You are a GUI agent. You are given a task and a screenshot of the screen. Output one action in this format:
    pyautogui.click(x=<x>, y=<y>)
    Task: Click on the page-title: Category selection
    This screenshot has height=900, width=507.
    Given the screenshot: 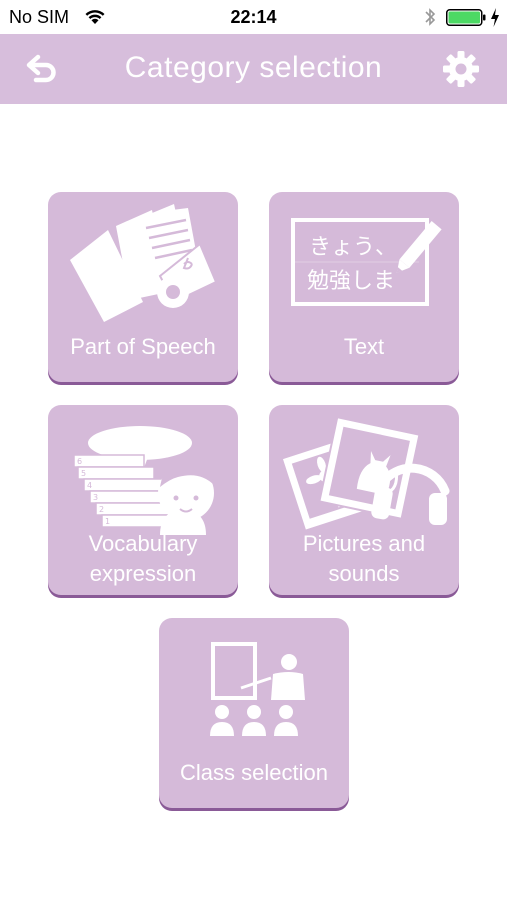 What is the action you would take?
    pyautogui.click(x=253, y=67)
    